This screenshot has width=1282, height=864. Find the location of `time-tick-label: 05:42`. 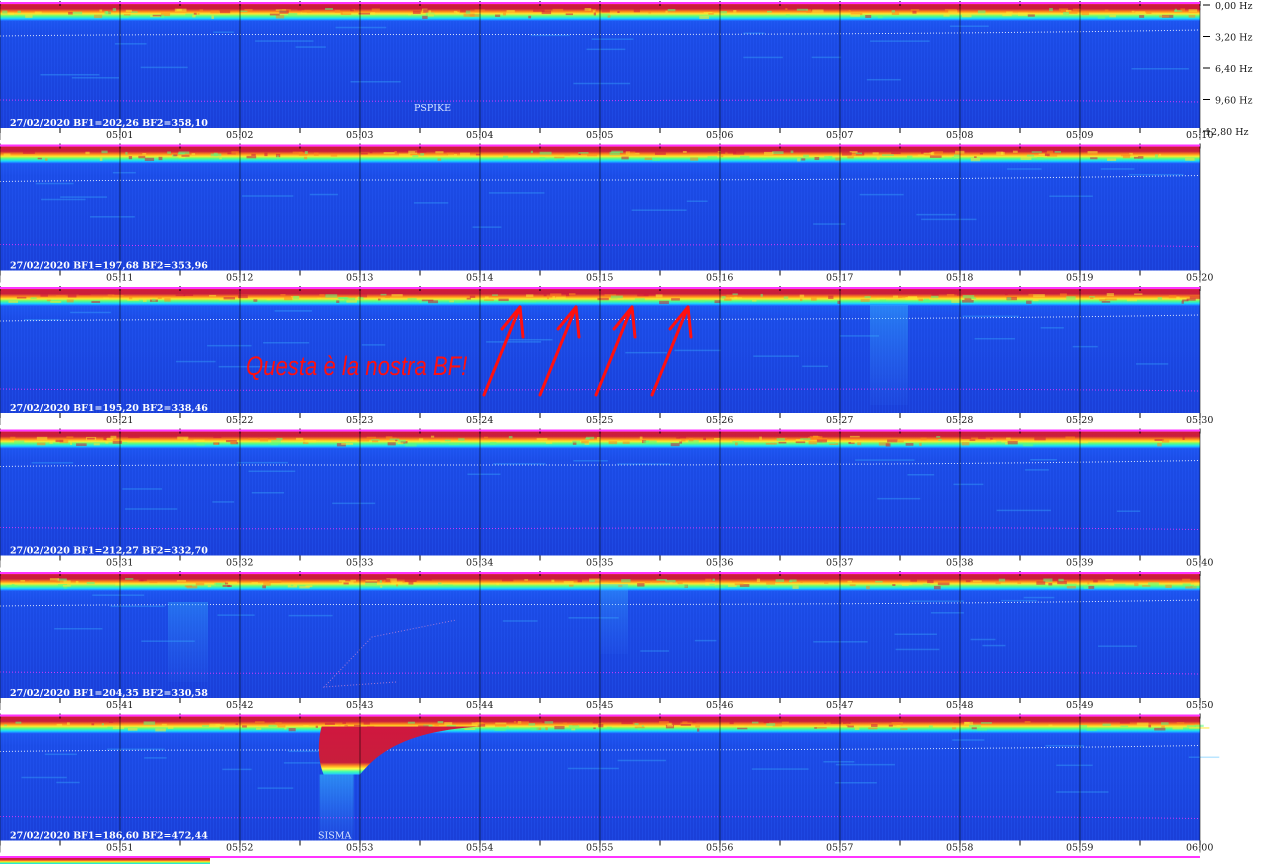

time-tick-label: 05:42 is located at coordinates (239, 705).